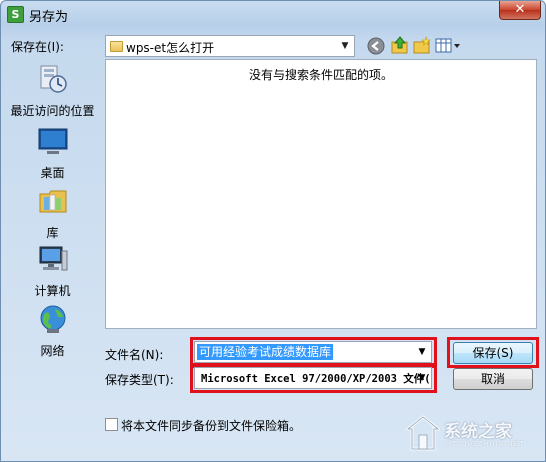 This screenshot has width=546, height=462. I want to click on library-icon, so click(52, 201).